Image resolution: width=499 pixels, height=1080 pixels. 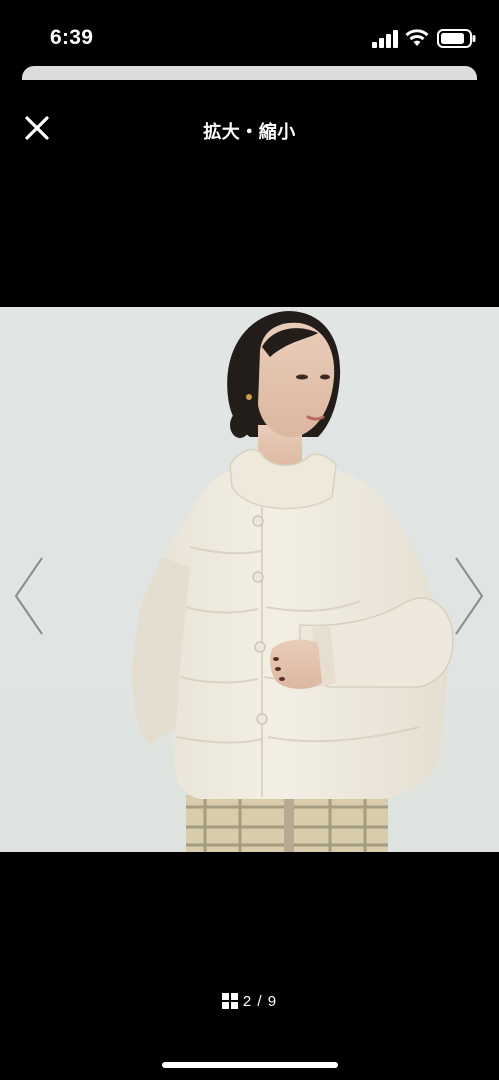 I want to click on wifi-icon, so click(x=417, y=37).